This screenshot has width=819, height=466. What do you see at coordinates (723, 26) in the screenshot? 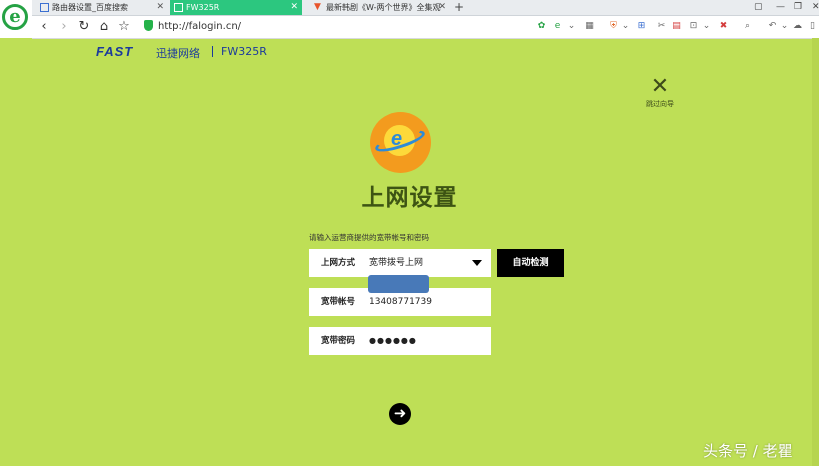
I see `extension-red-icon: ✖` at bounding box center [723, 26].